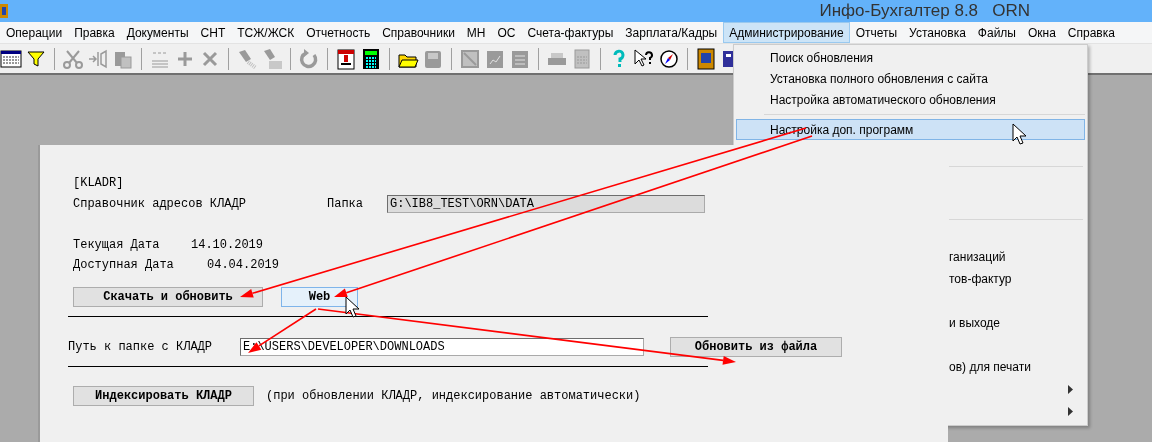 The image size is (1152, 442). What do you see at coordinates (1091, 32) in the screenshot?
I see `menu-item: Справка` at bounding box center [1091, 32].